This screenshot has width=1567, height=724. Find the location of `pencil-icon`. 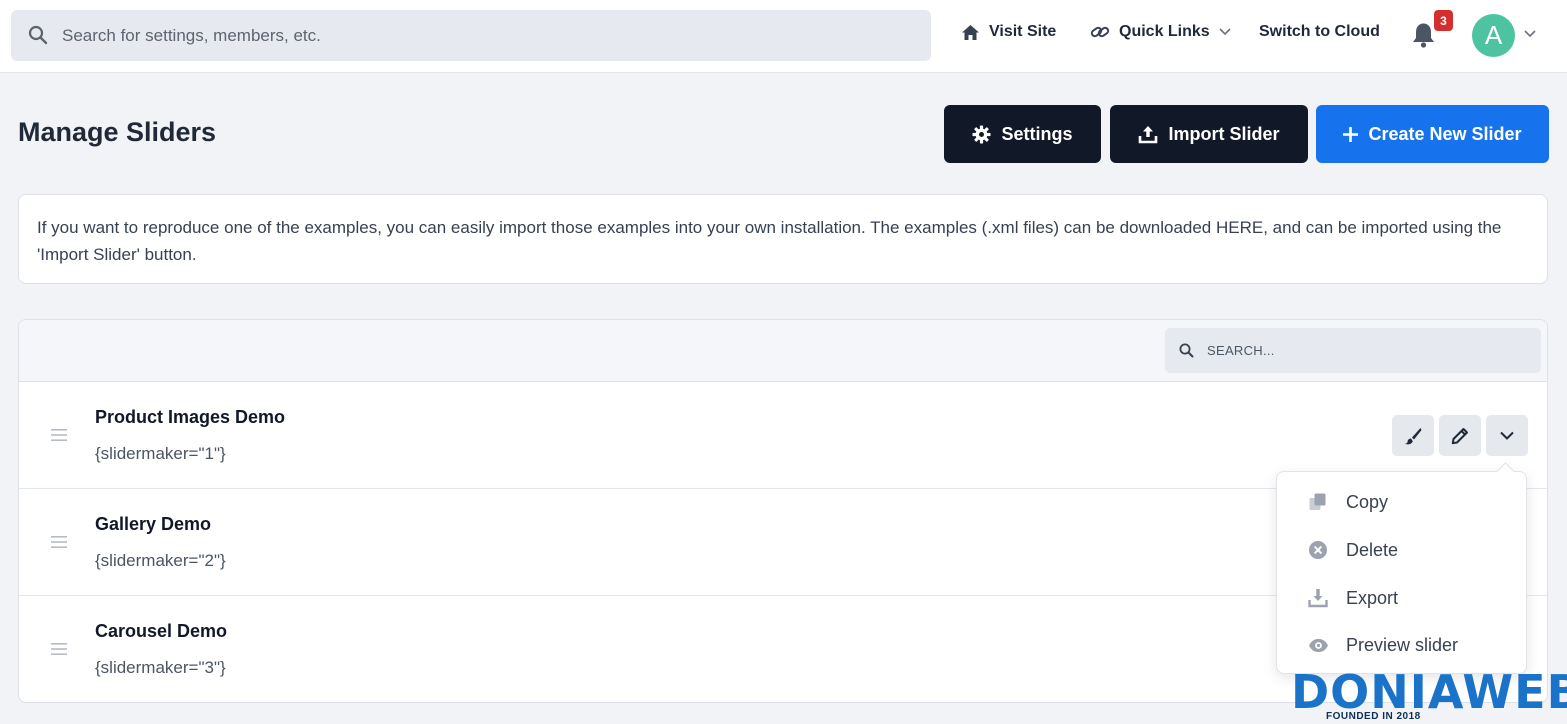

pencil-icon is located at coordinates (1459, 435).